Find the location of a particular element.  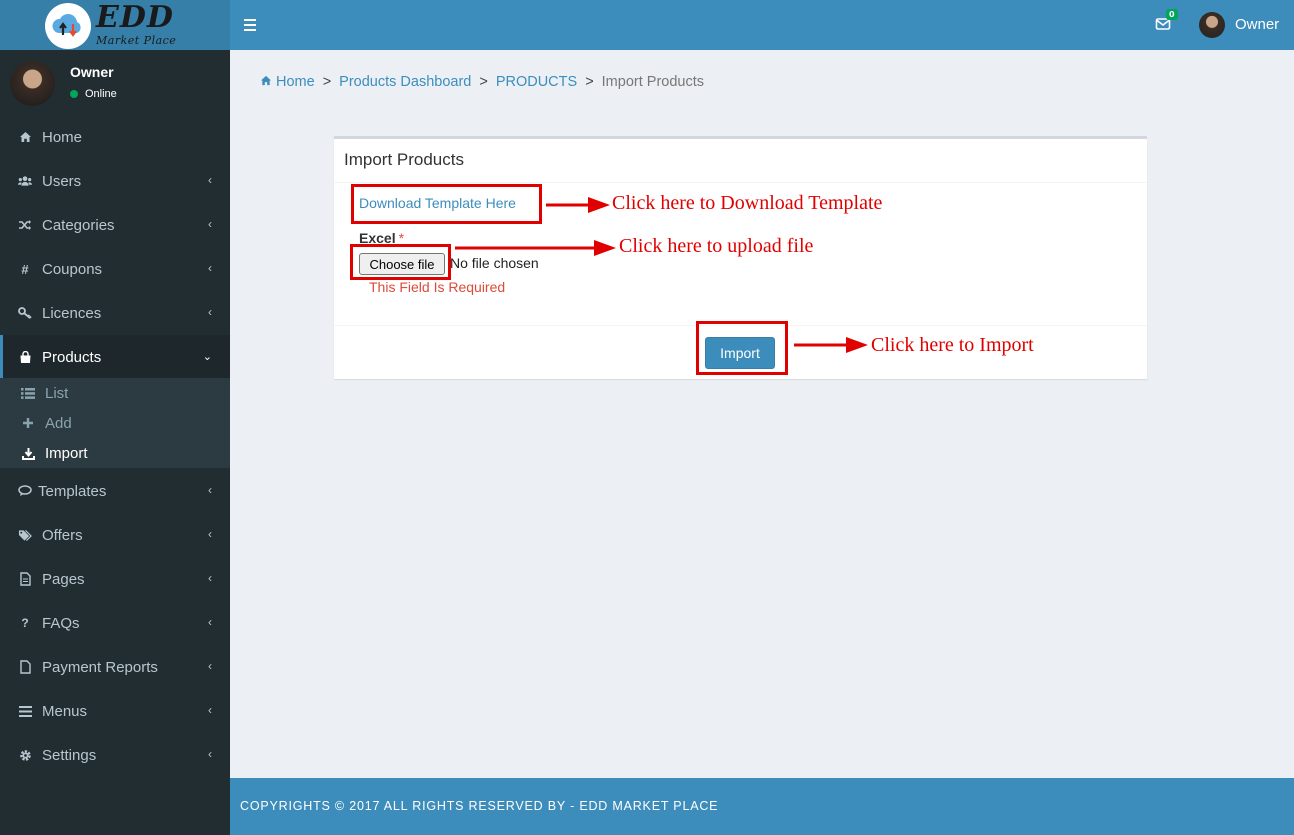

arrow-download is located at coordinates (578, 205).